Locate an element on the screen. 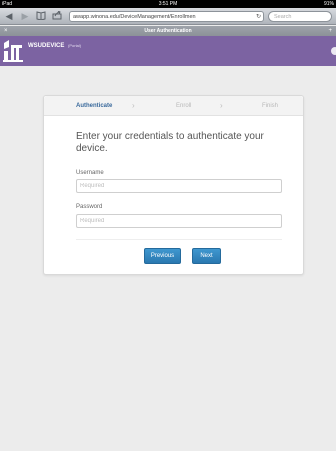  forward-icon: ▶ is located at coordinates (25, 16).